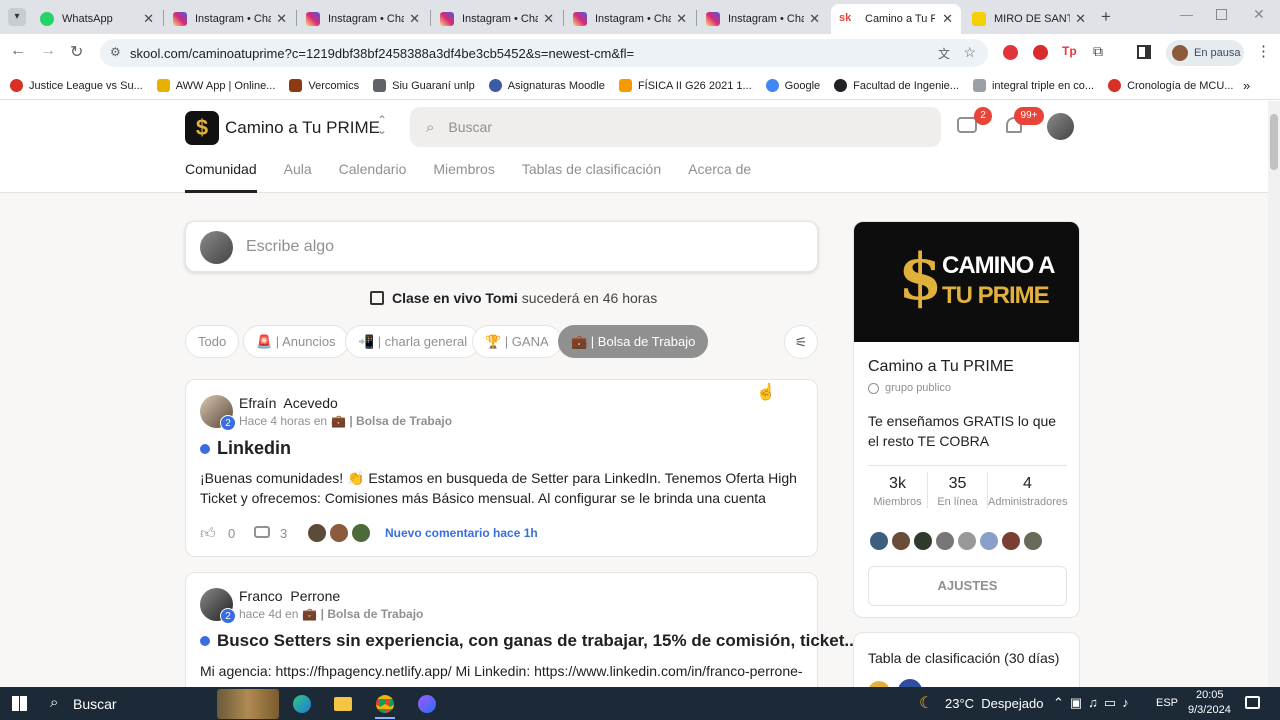  What do you see at coordinates (343, 704) in the screenshot?
I see `file-explorer-icon` at bounding box center [343, 704].